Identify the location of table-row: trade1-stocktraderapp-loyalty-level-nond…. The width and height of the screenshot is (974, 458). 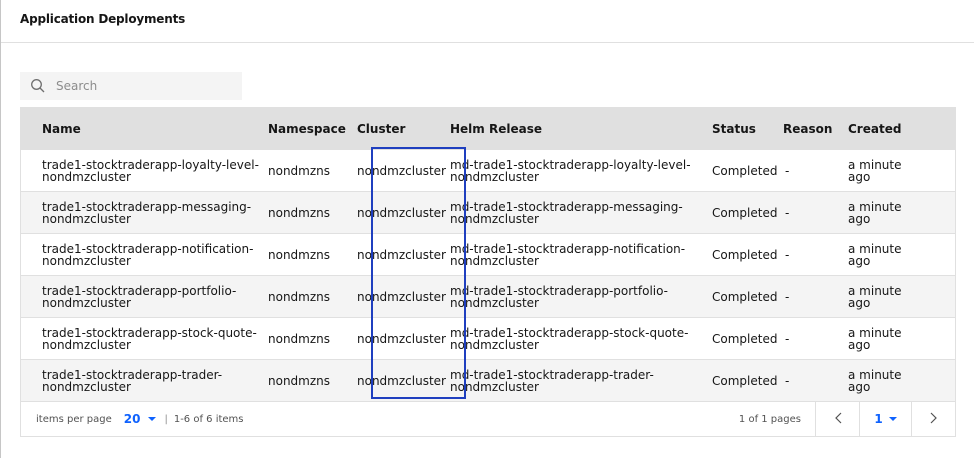
(488, 171).